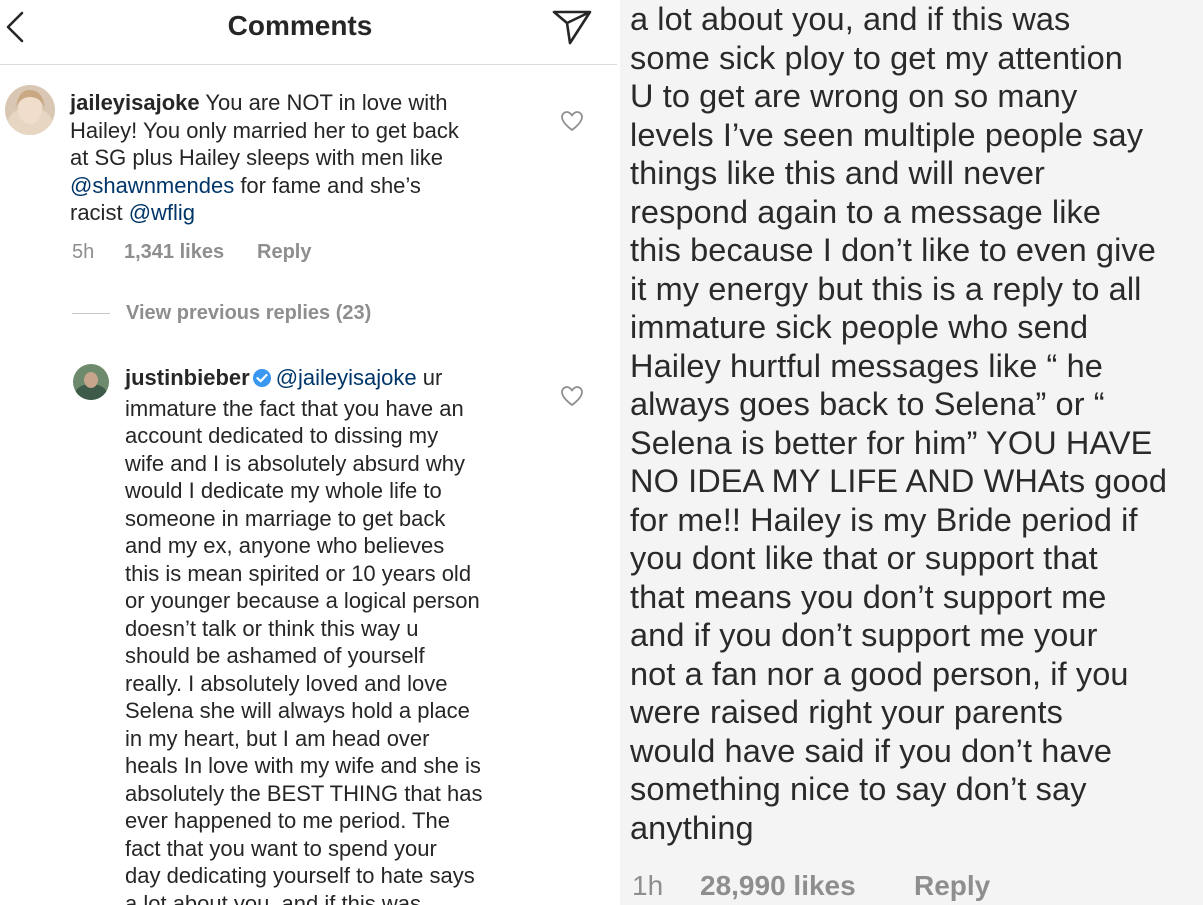  Describe the element at coordinates (846, 712) in the screenshot. I see `reply-line: were raised right your parents` at that location.